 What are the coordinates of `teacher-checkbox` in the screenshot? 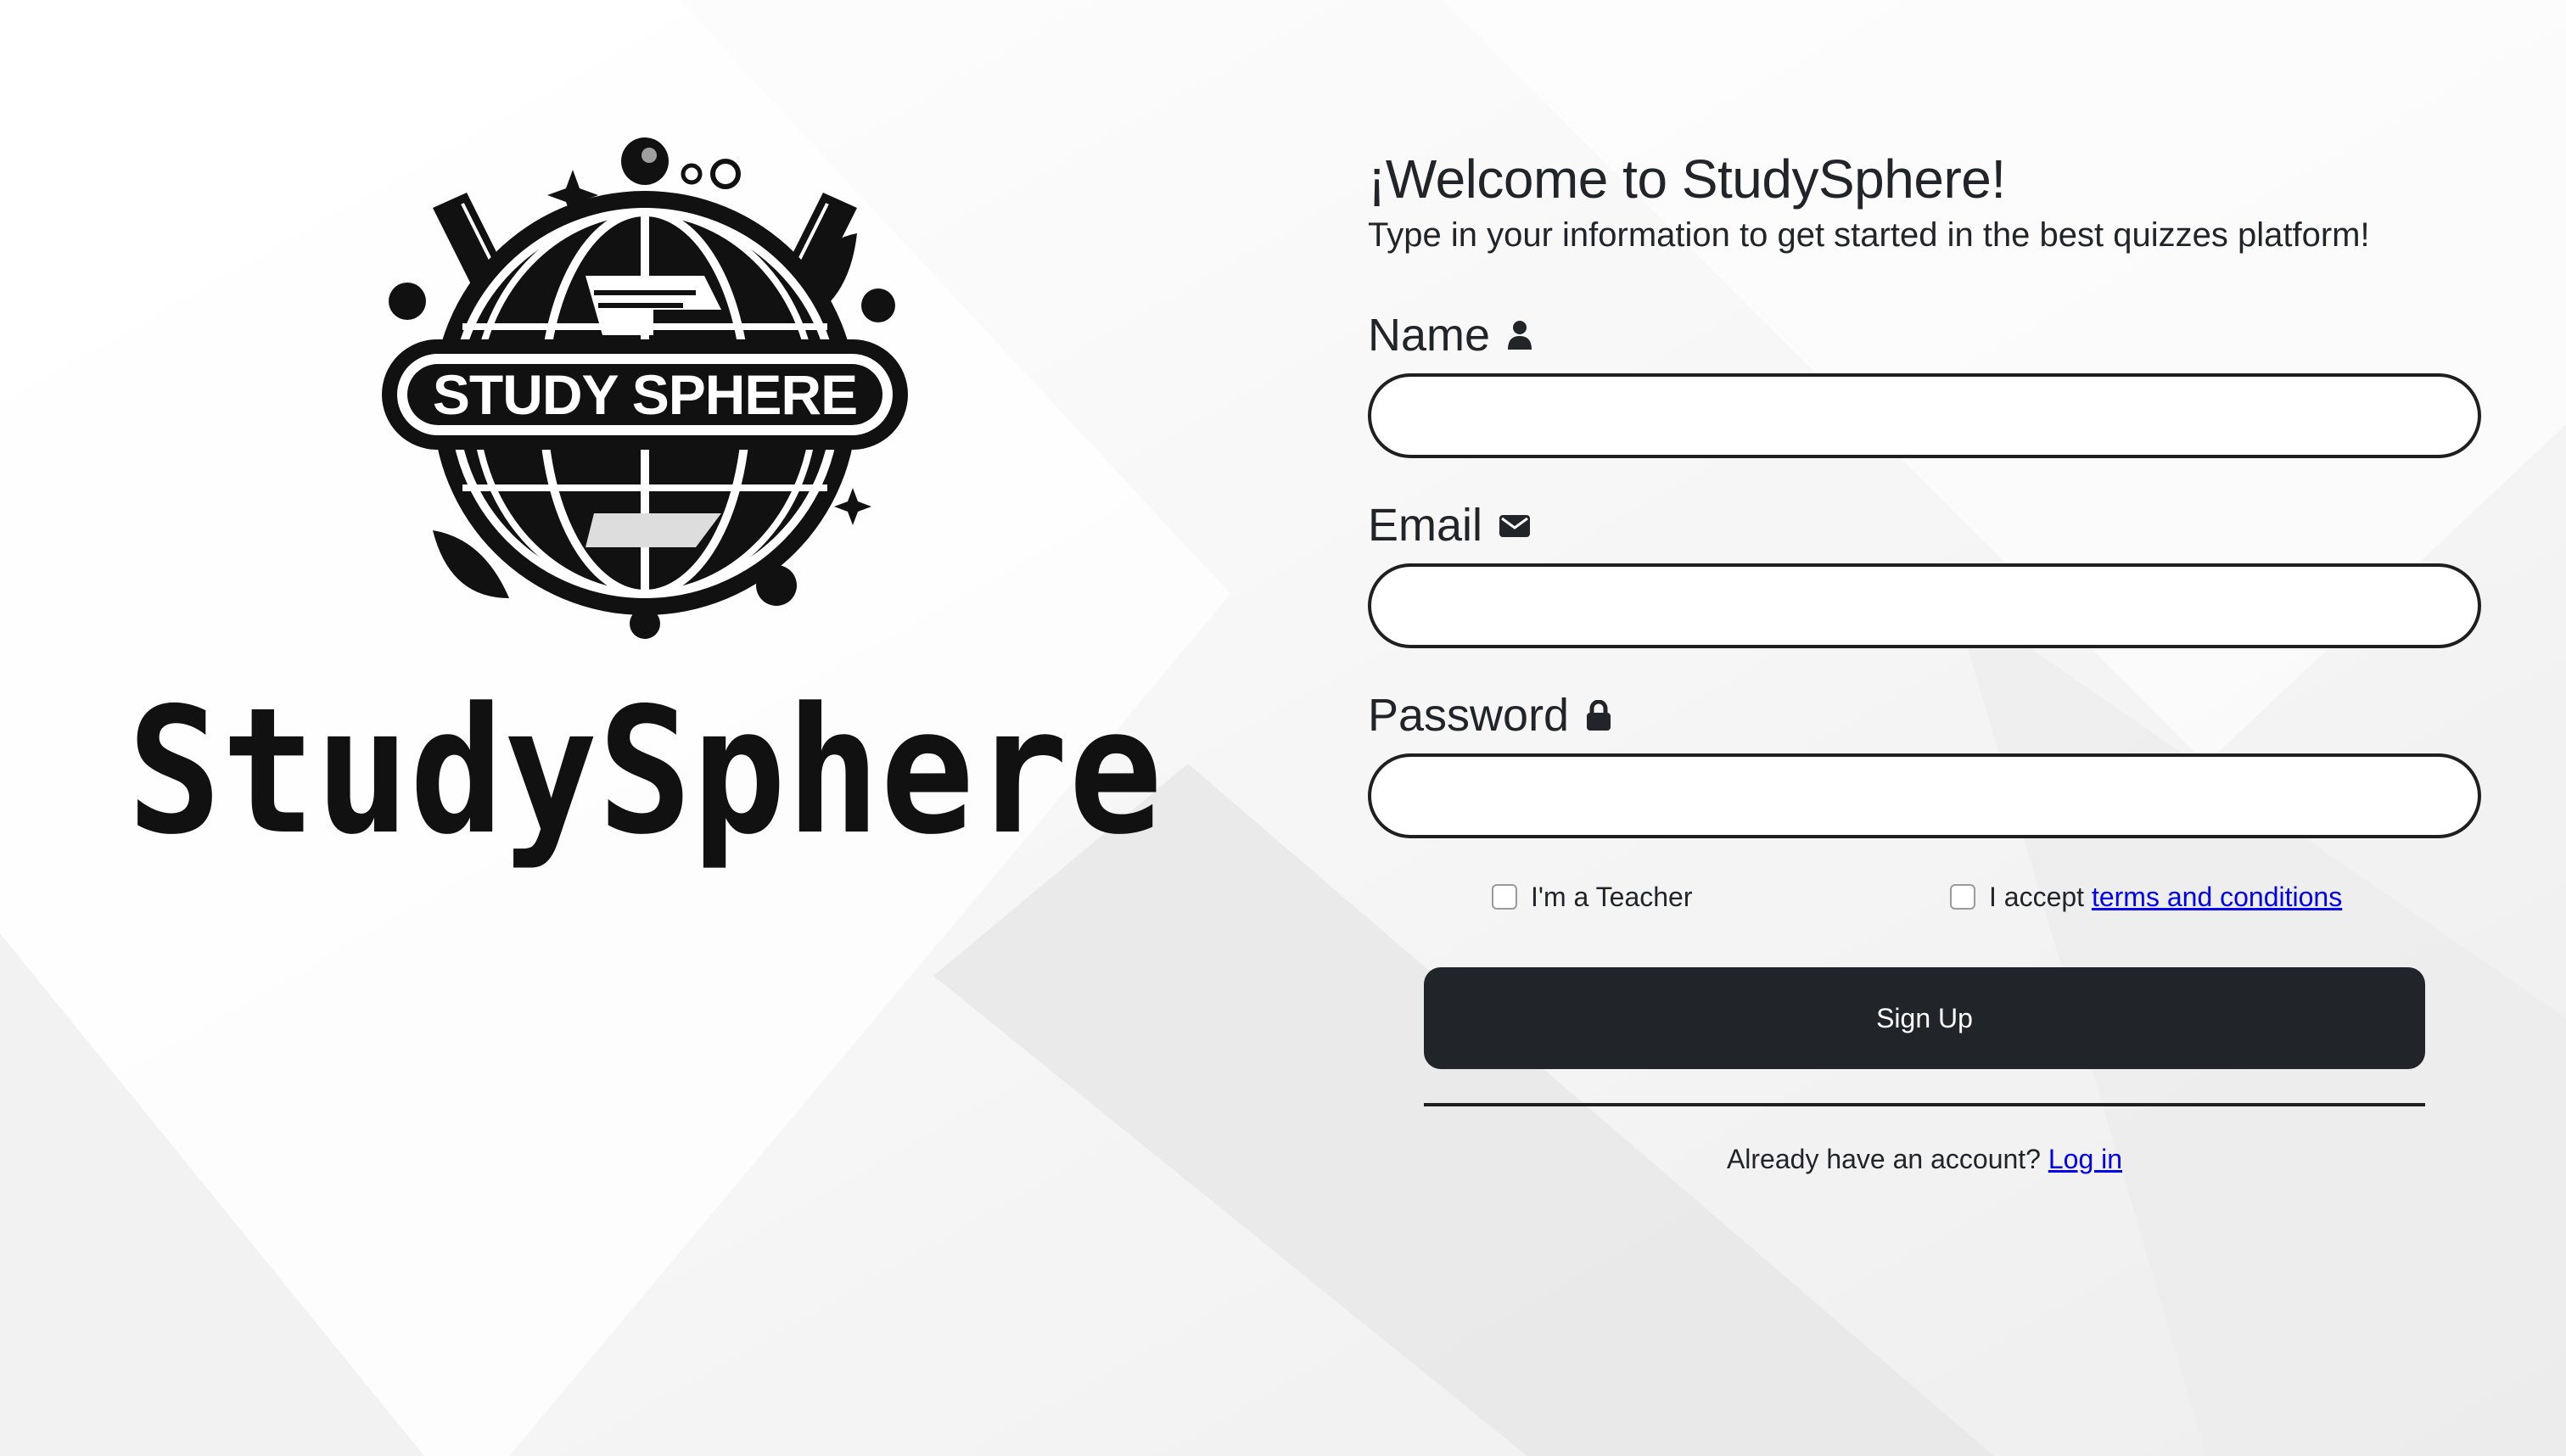 It's located at (1504, 897).